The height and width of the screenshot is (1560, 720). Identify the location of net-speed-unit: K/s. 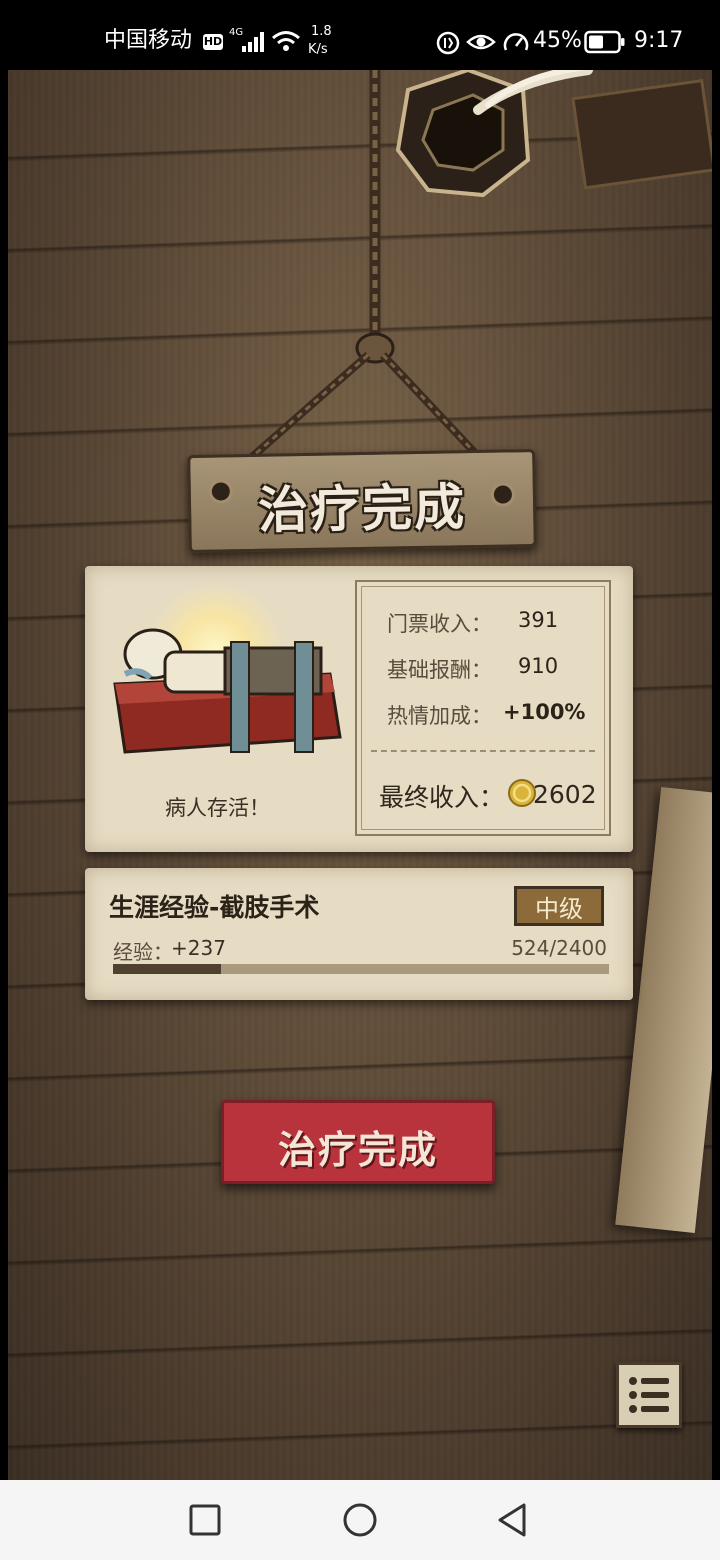
(318, 49).